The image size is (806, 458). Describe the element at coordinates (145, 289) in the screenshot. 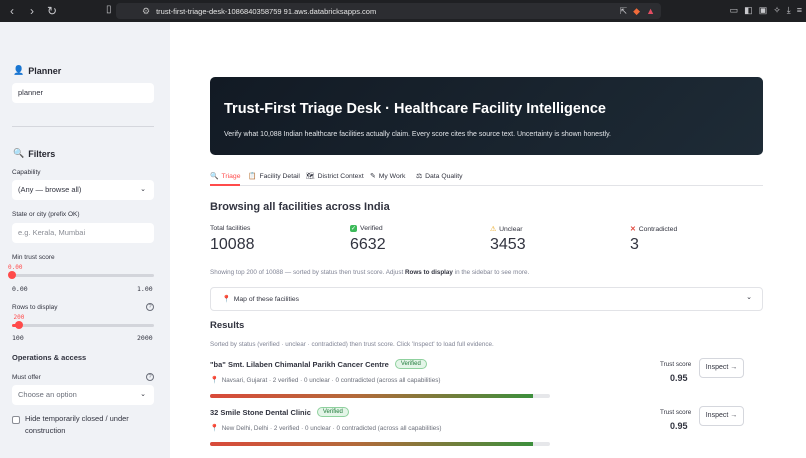

I see `min-trust-max: 1.00` at that location.